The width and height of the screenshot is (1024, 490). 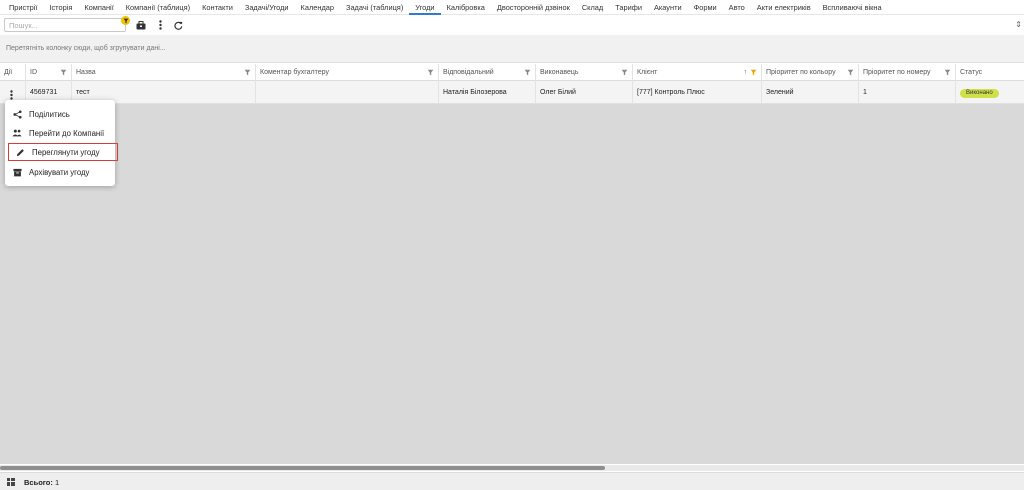 I want to click on archive-icon, so click(x=17, y=172).